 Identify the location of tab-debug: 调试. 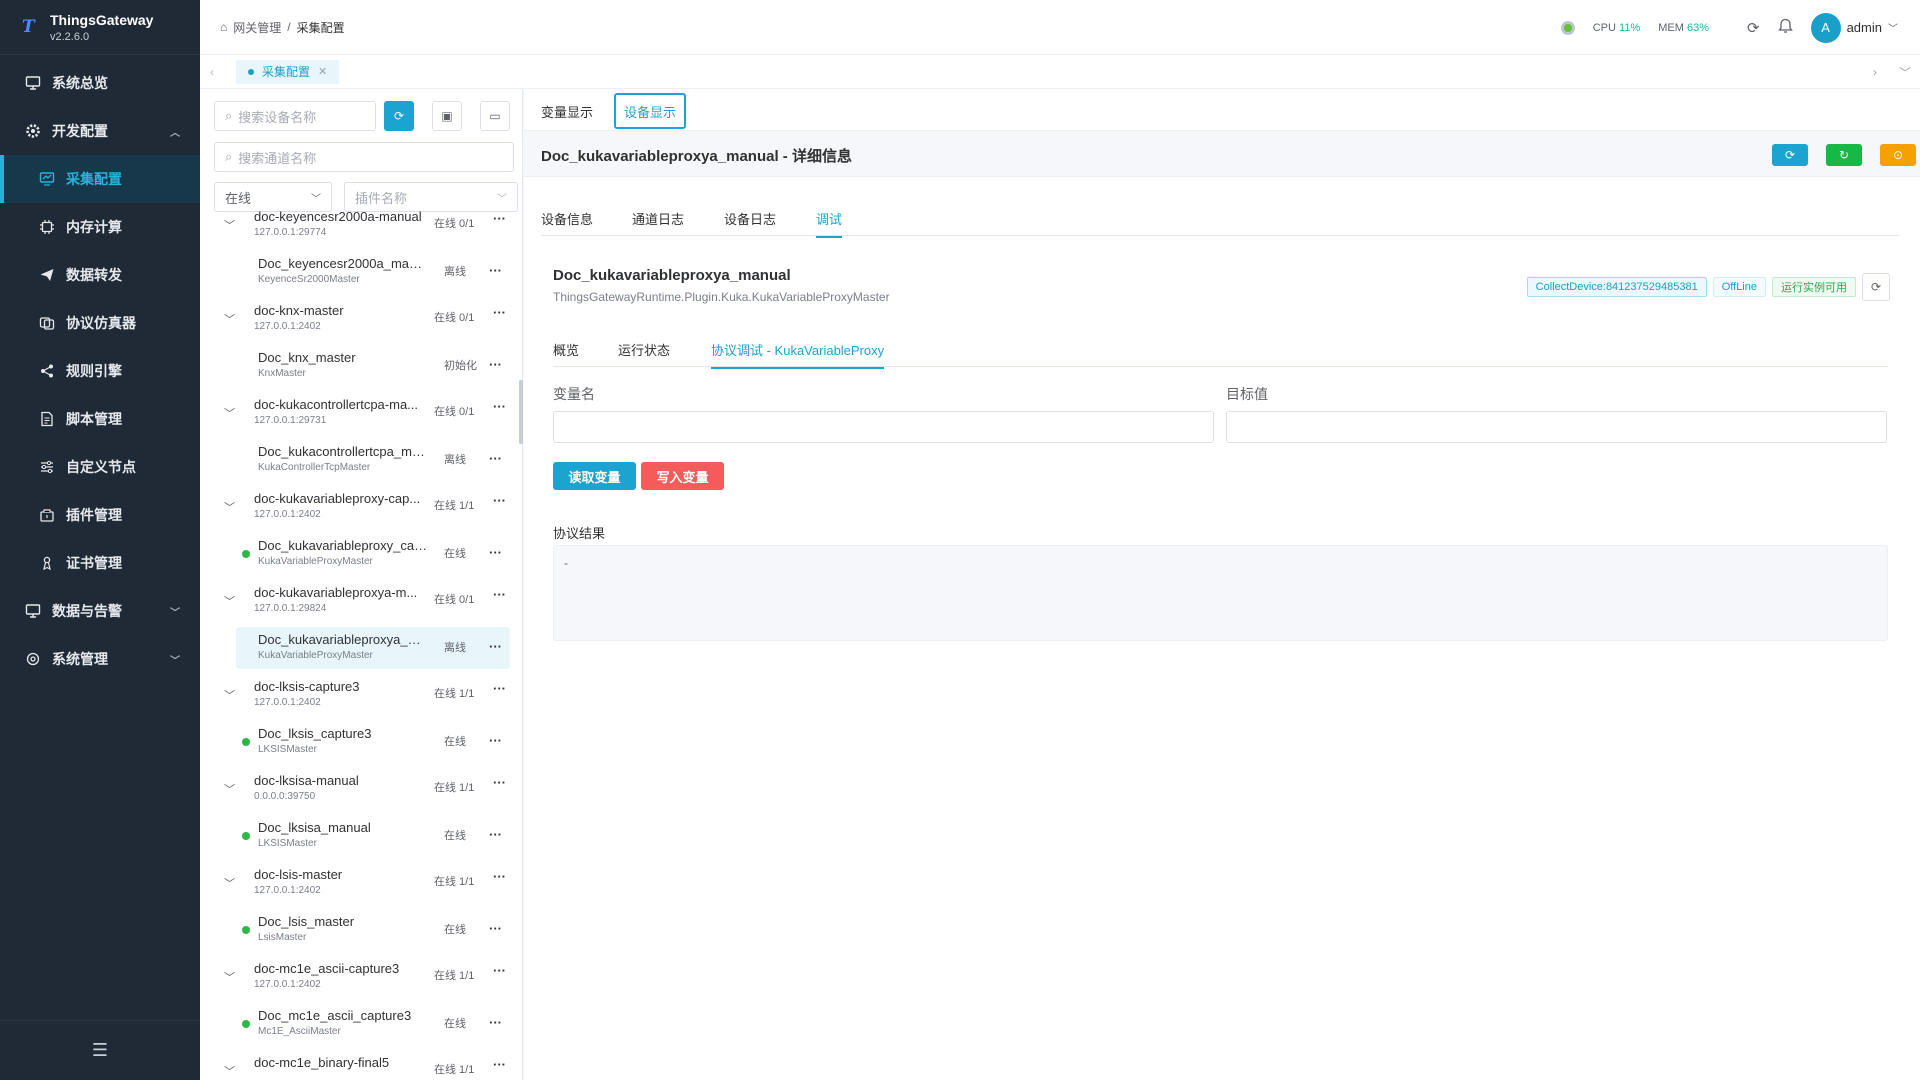
(829, 223).